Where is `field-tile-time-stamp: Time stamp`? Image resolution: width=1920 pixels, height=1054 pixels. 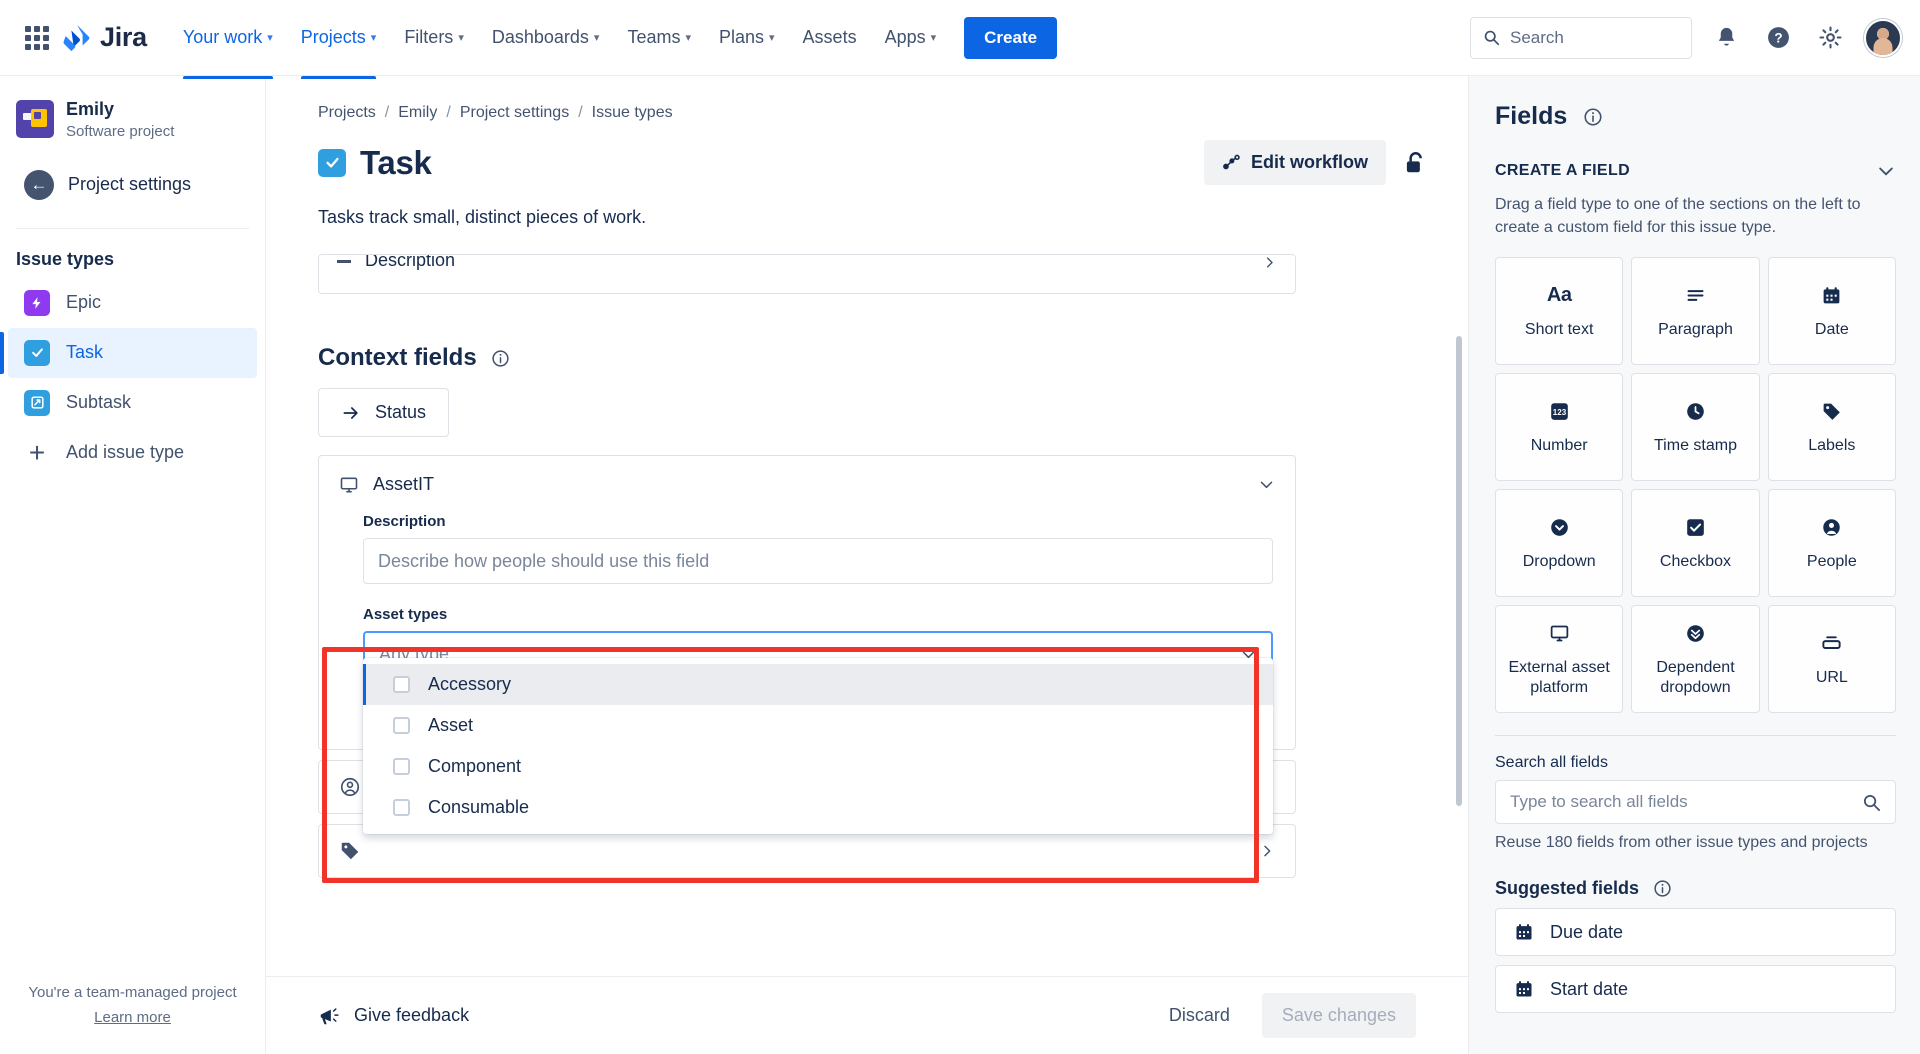
field-tile-time-stamp: Time stamp is located at coordinates (1695, 427).